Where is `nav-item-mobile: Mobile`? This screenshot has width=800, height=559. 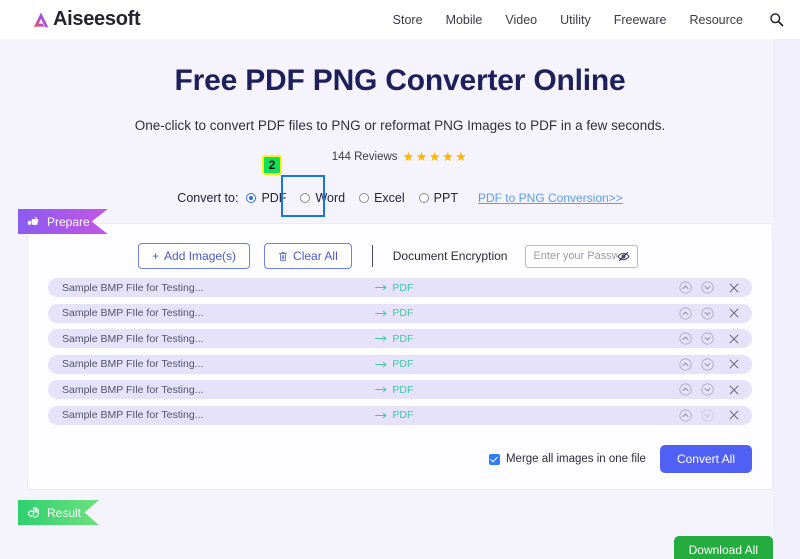
nav-item-mobile: Mobile is located at coordinates (464, 20).